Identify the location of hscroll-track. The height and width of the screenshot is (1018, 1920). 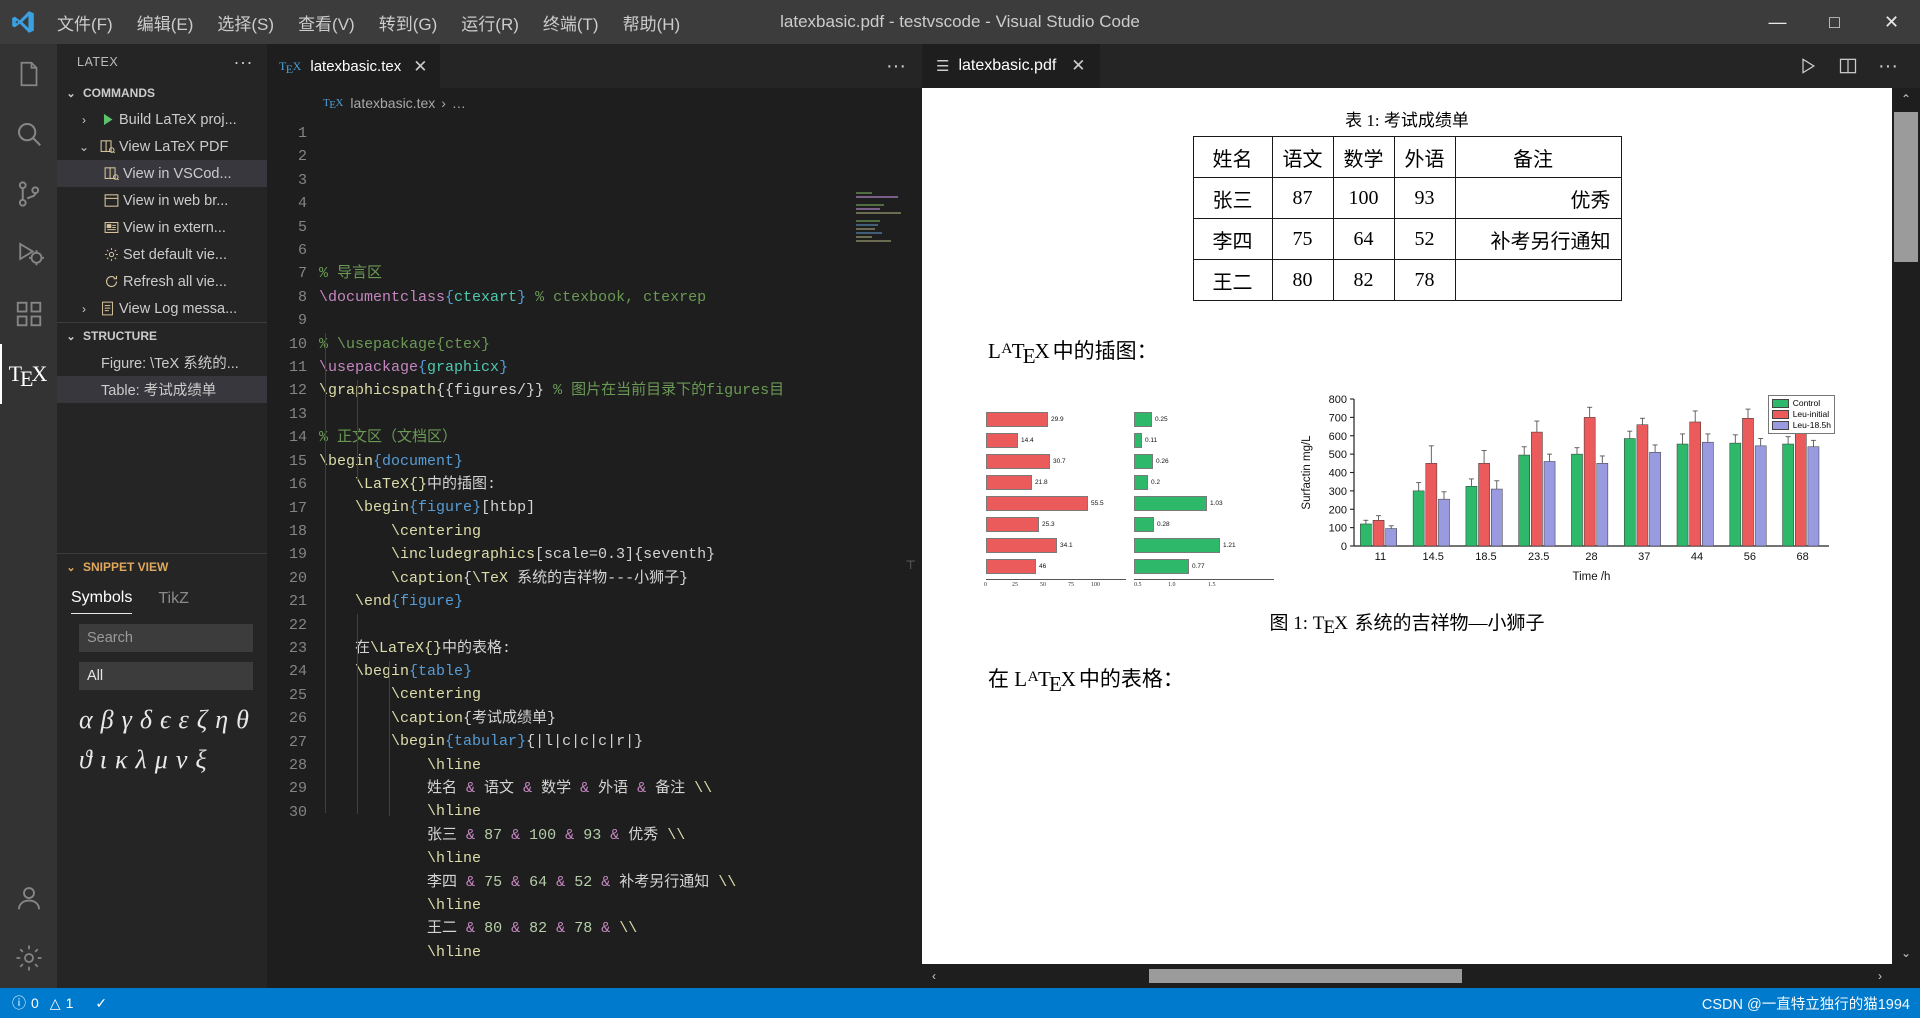
(1407, 976).